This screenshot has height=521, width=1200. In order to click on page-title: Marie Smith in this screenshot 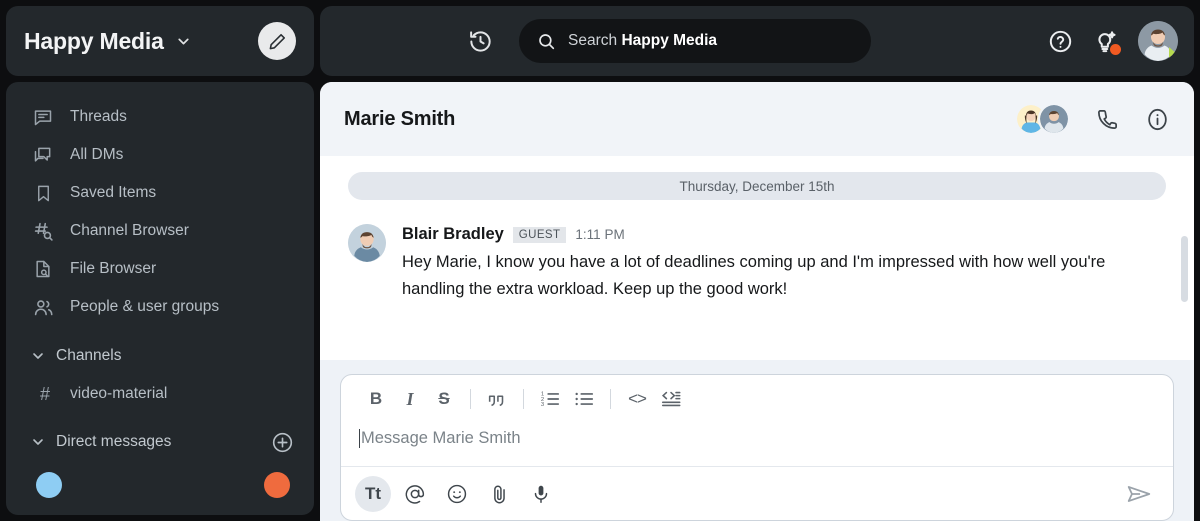, I will do `click(400, 118)`.